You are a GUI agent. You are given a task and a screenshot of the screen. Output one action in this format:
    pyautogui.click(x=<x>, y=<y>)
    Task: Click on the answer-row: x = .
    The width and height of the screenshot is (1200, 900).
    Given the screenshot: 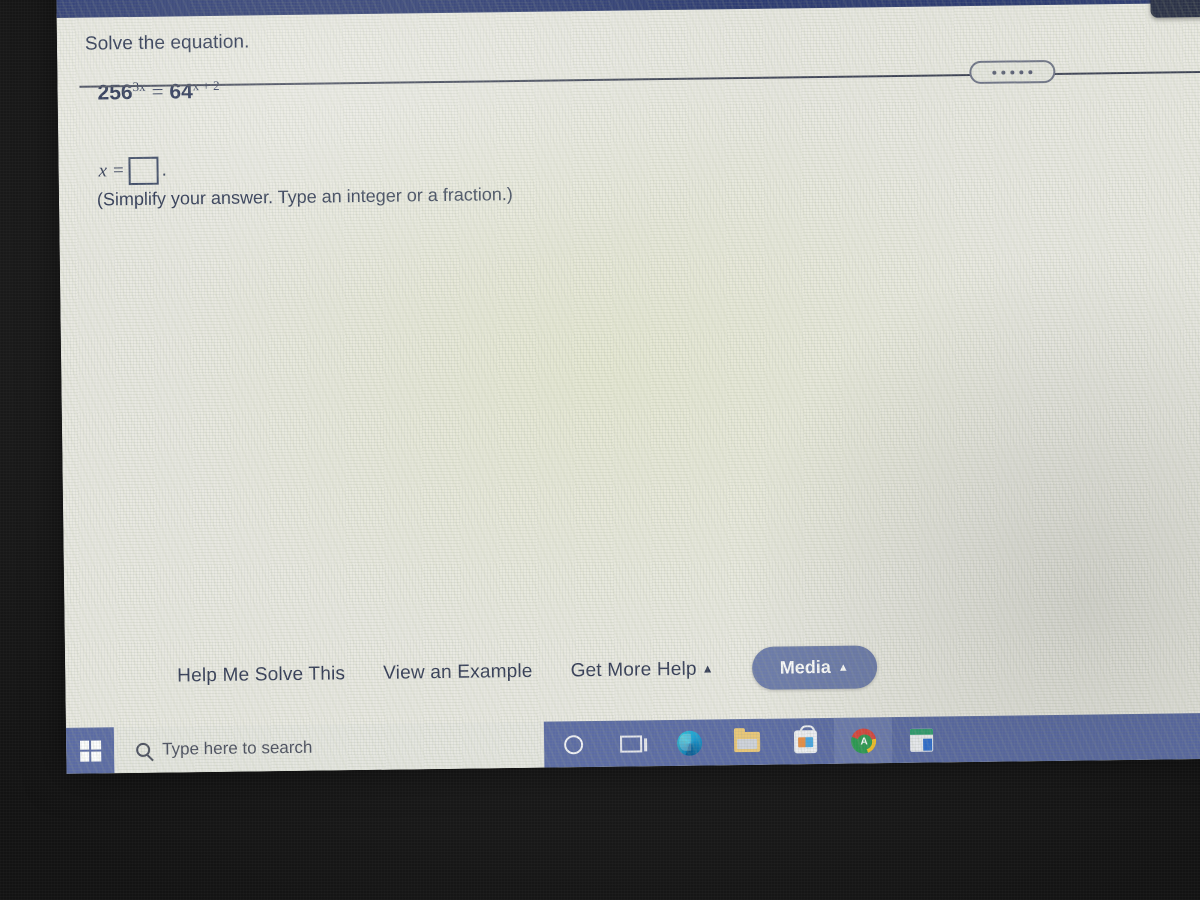 What is the action you would take?
    pyautogui.click(x=133, y=171)
    